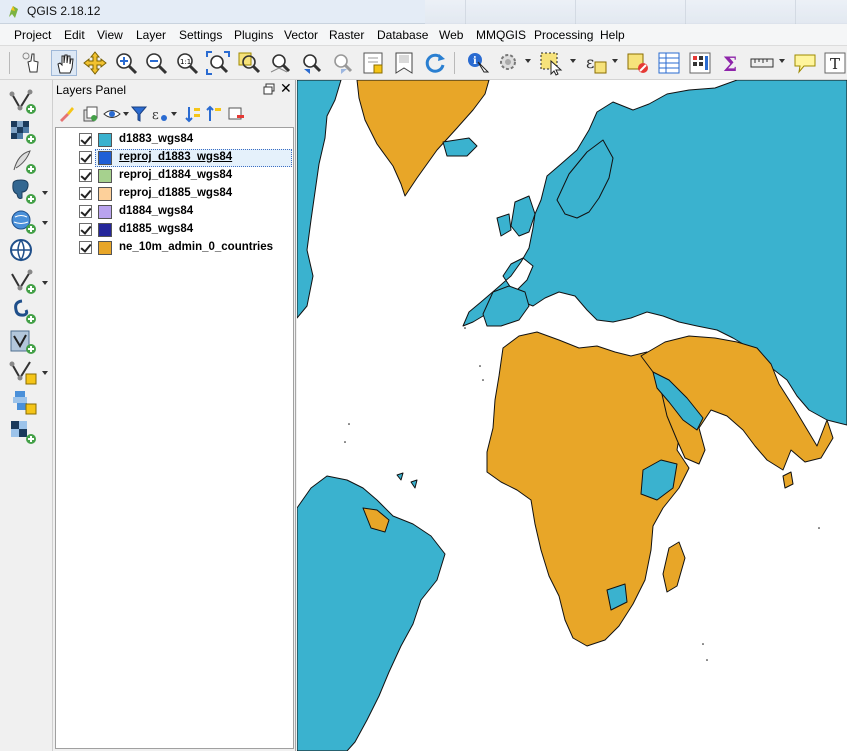 This screenshot has width=847, height=751. Describe the element at coordinates (501, 35) in the screenshot. I see `menu-mmqgis: MMQGIS` at that location.